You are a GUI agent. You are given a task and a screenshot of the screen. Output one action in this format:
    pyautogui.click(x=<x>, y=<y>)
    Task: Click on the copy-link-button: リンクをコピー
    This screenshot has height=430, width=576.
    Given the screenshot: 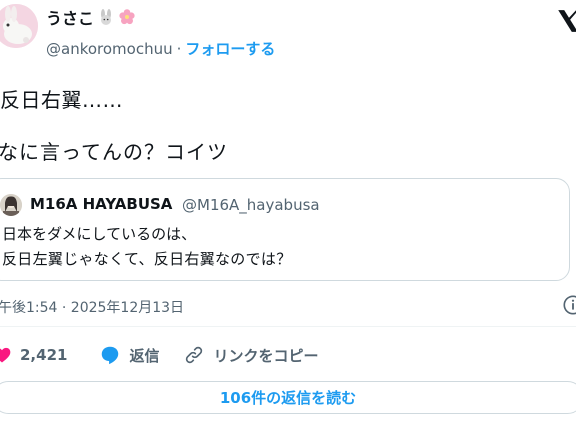 What is the action you would take?
    pyautogui.click(x=250, y=355)
    